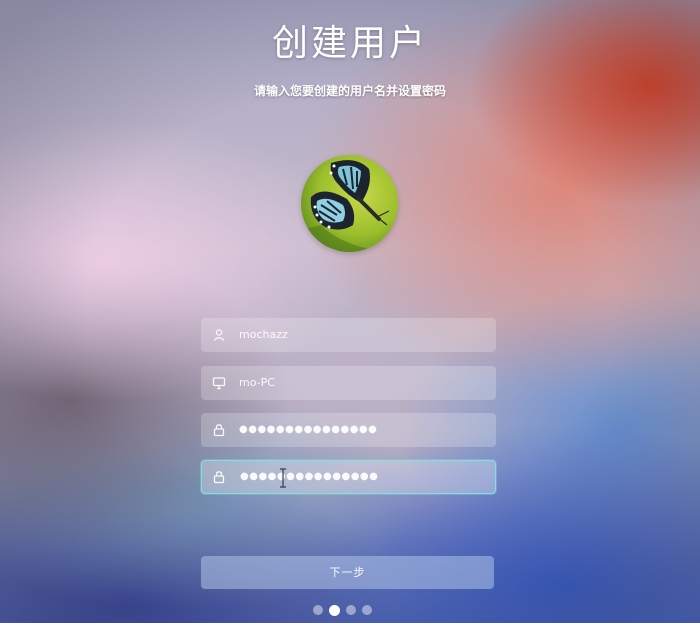 This screenshot has width=700, height=623. What do you see at coordinates (348, 335) in the screenshot?
I see `username-field: mochazz` at bounding box center [348, 335].